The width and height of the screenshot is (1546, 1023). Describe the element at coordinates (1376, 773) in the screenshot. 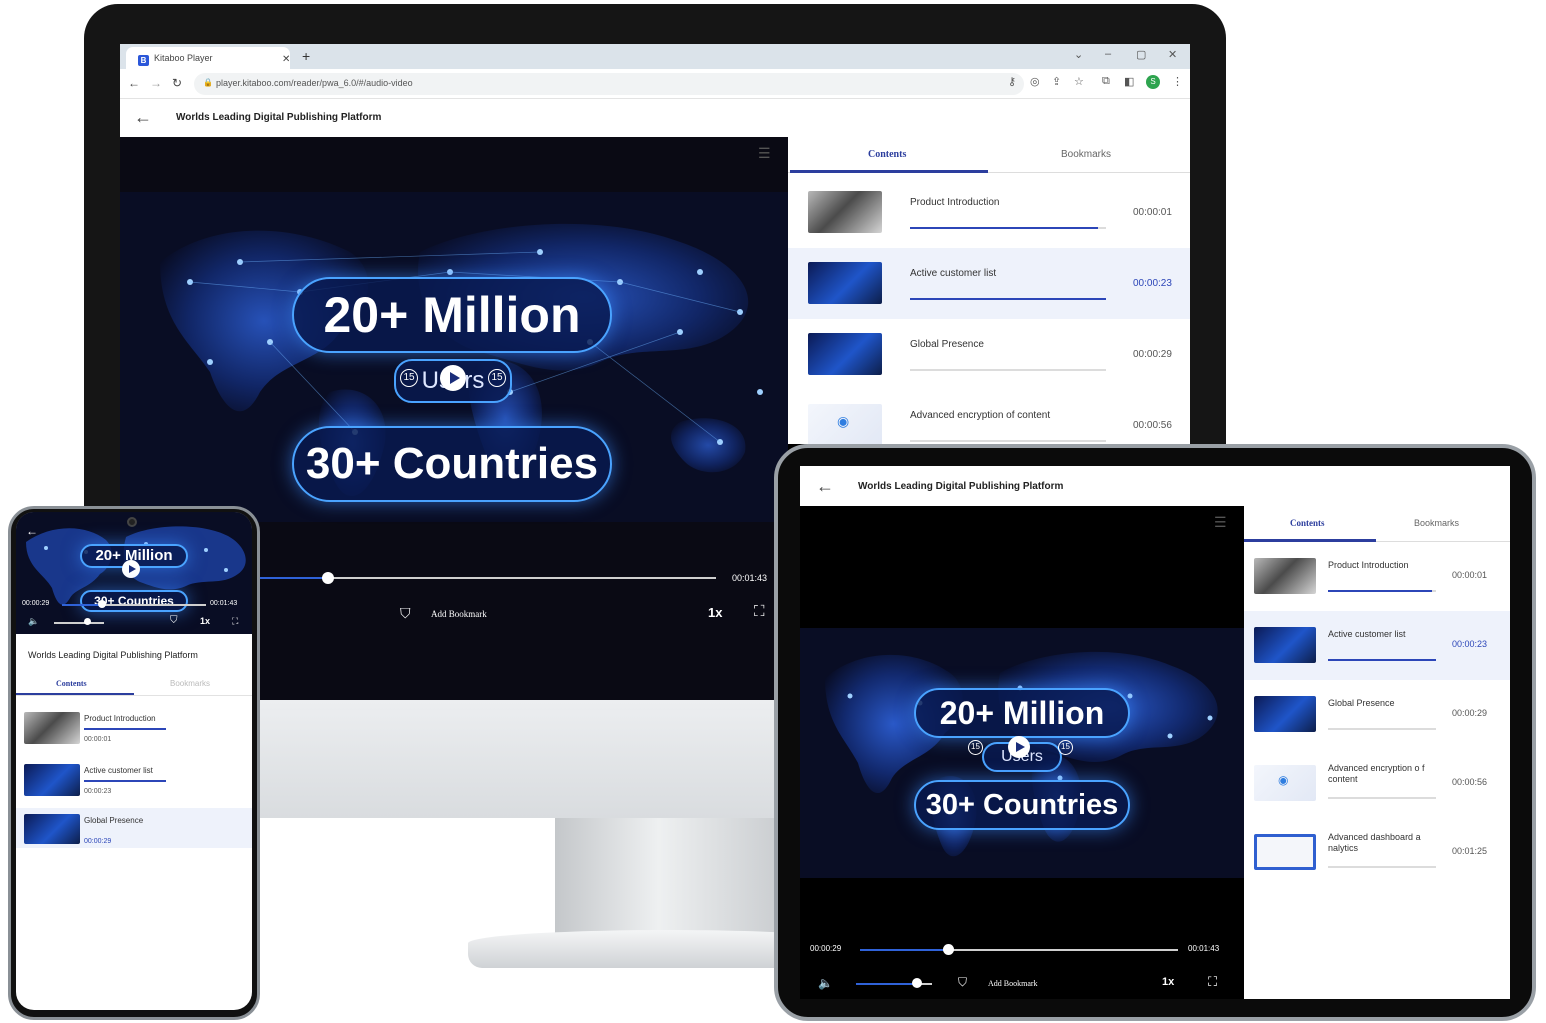

I see `chapter-title: Advanced encryption o f content` at that location.